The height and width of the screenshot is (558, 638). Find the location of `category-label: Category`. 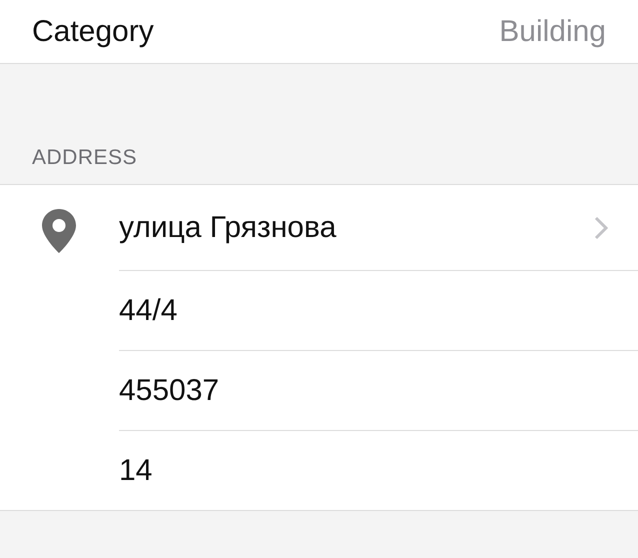

category-label: Category is located at coordinates (93, 31).